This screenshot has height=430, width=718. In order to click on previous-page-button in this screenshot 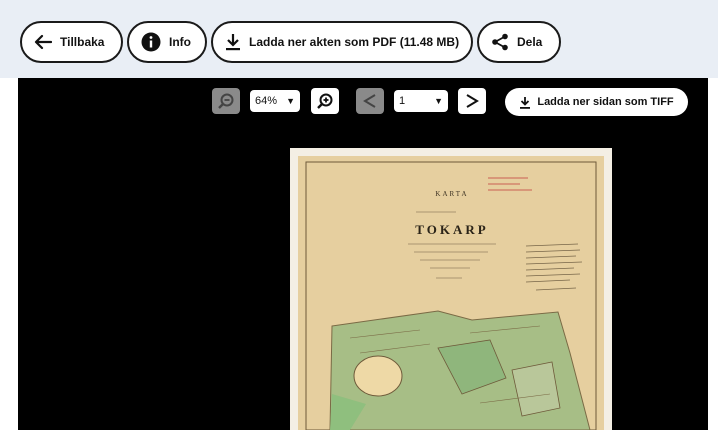, I will do `click(370, 101)`.